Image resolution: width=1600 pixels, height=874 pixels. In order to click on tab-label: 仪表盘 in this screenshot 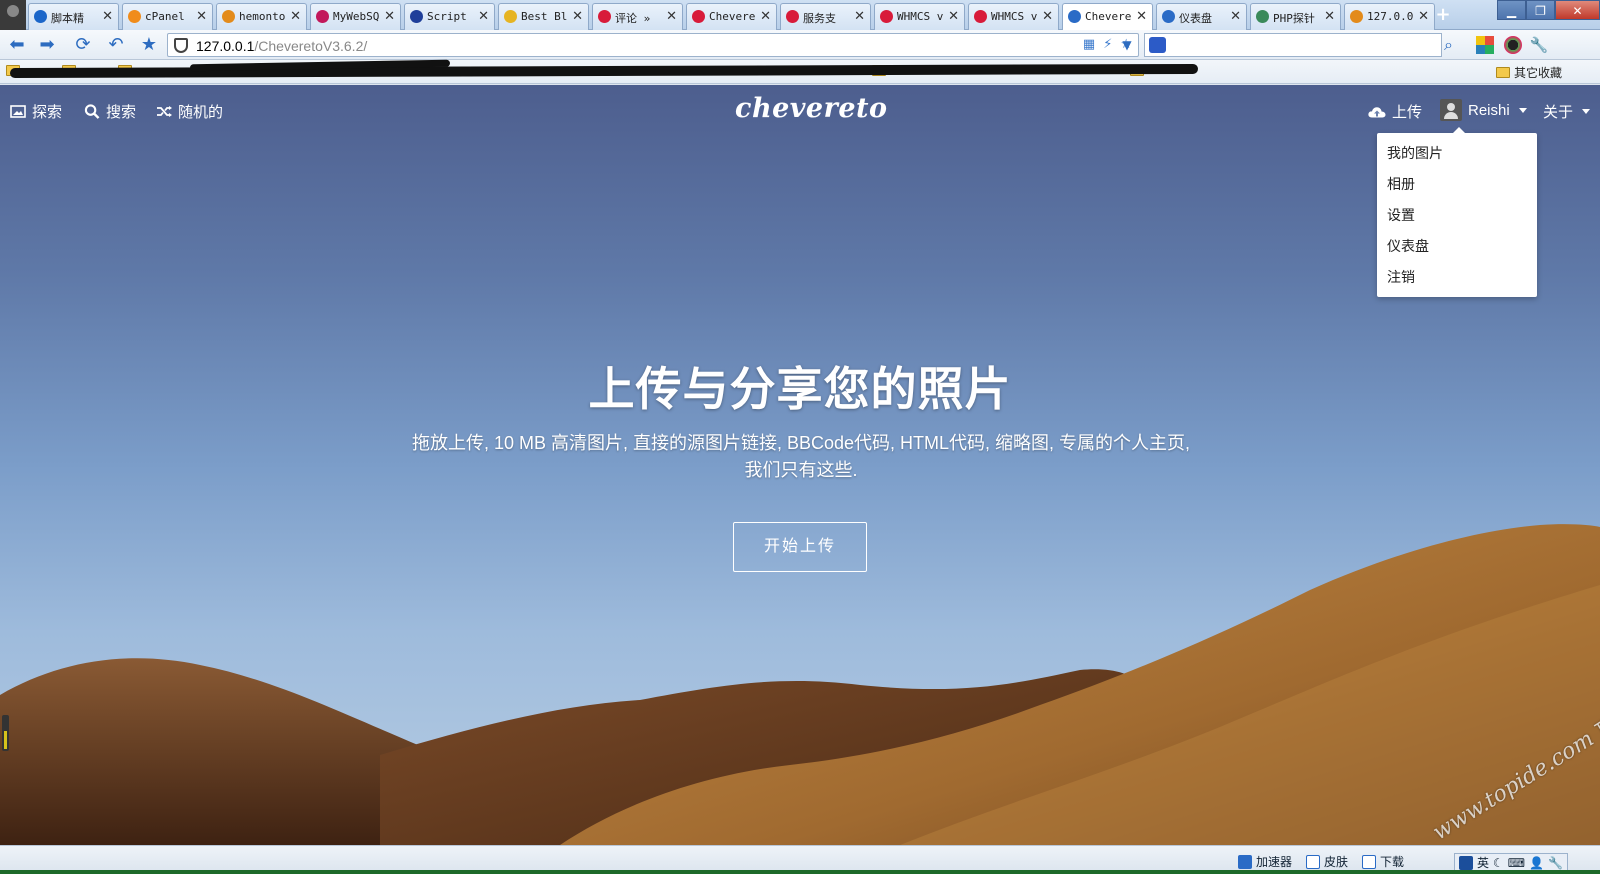, I will do `click(1195, 18)`.